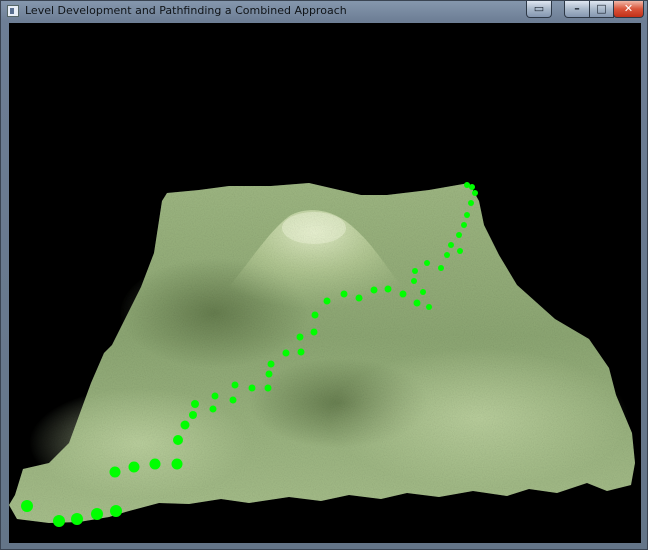  I want to click on terrain-left-light, so click(139, 443).